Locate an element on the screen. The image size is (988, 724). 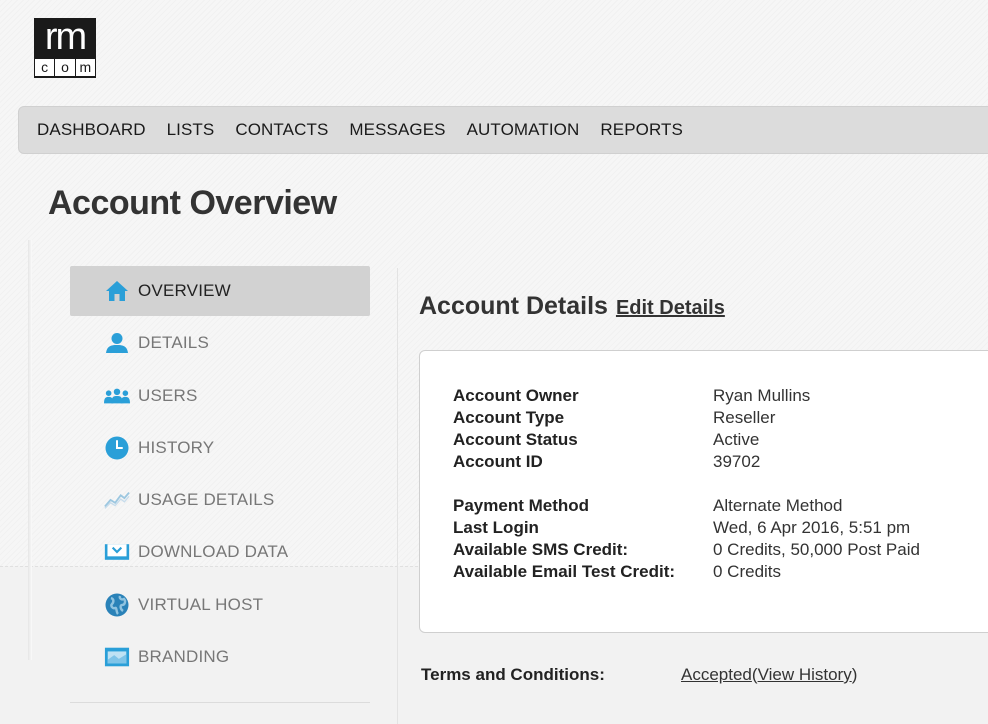
detail-label: Available Email Test Credit: is located at coordinates (564, 571).